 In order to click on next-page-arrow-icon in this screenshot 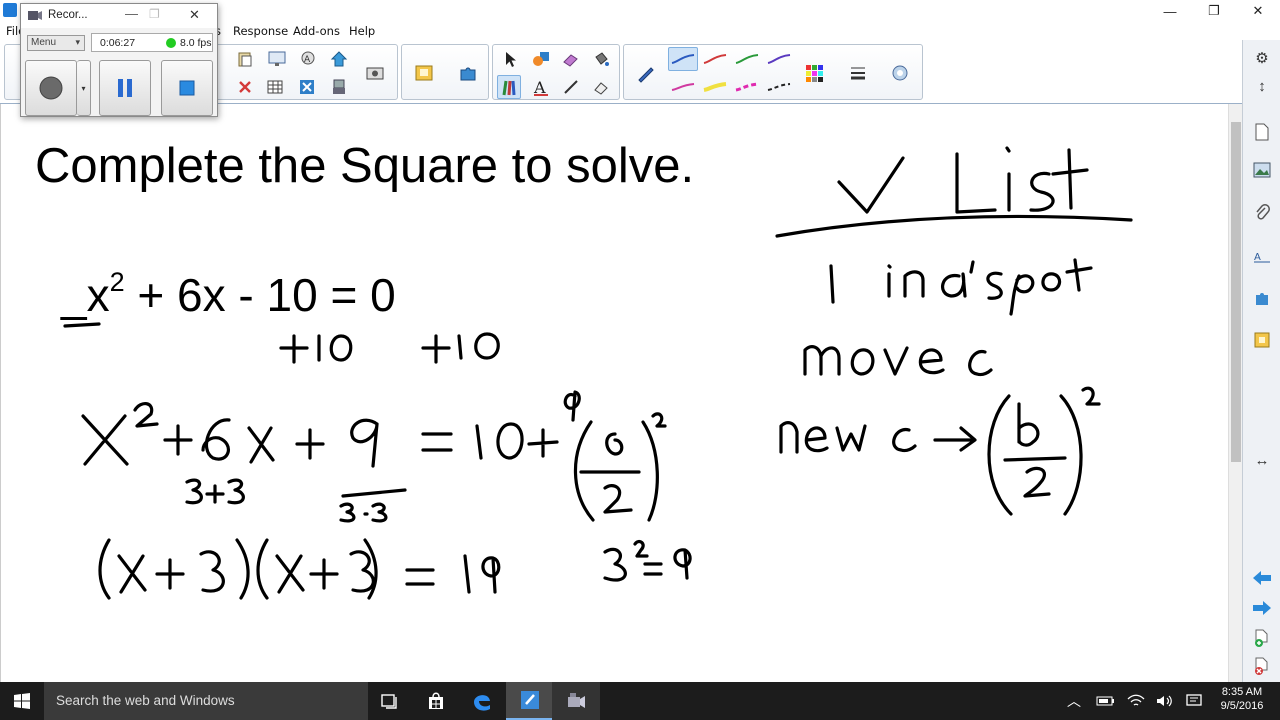, I will do `click(1262, 608)`.